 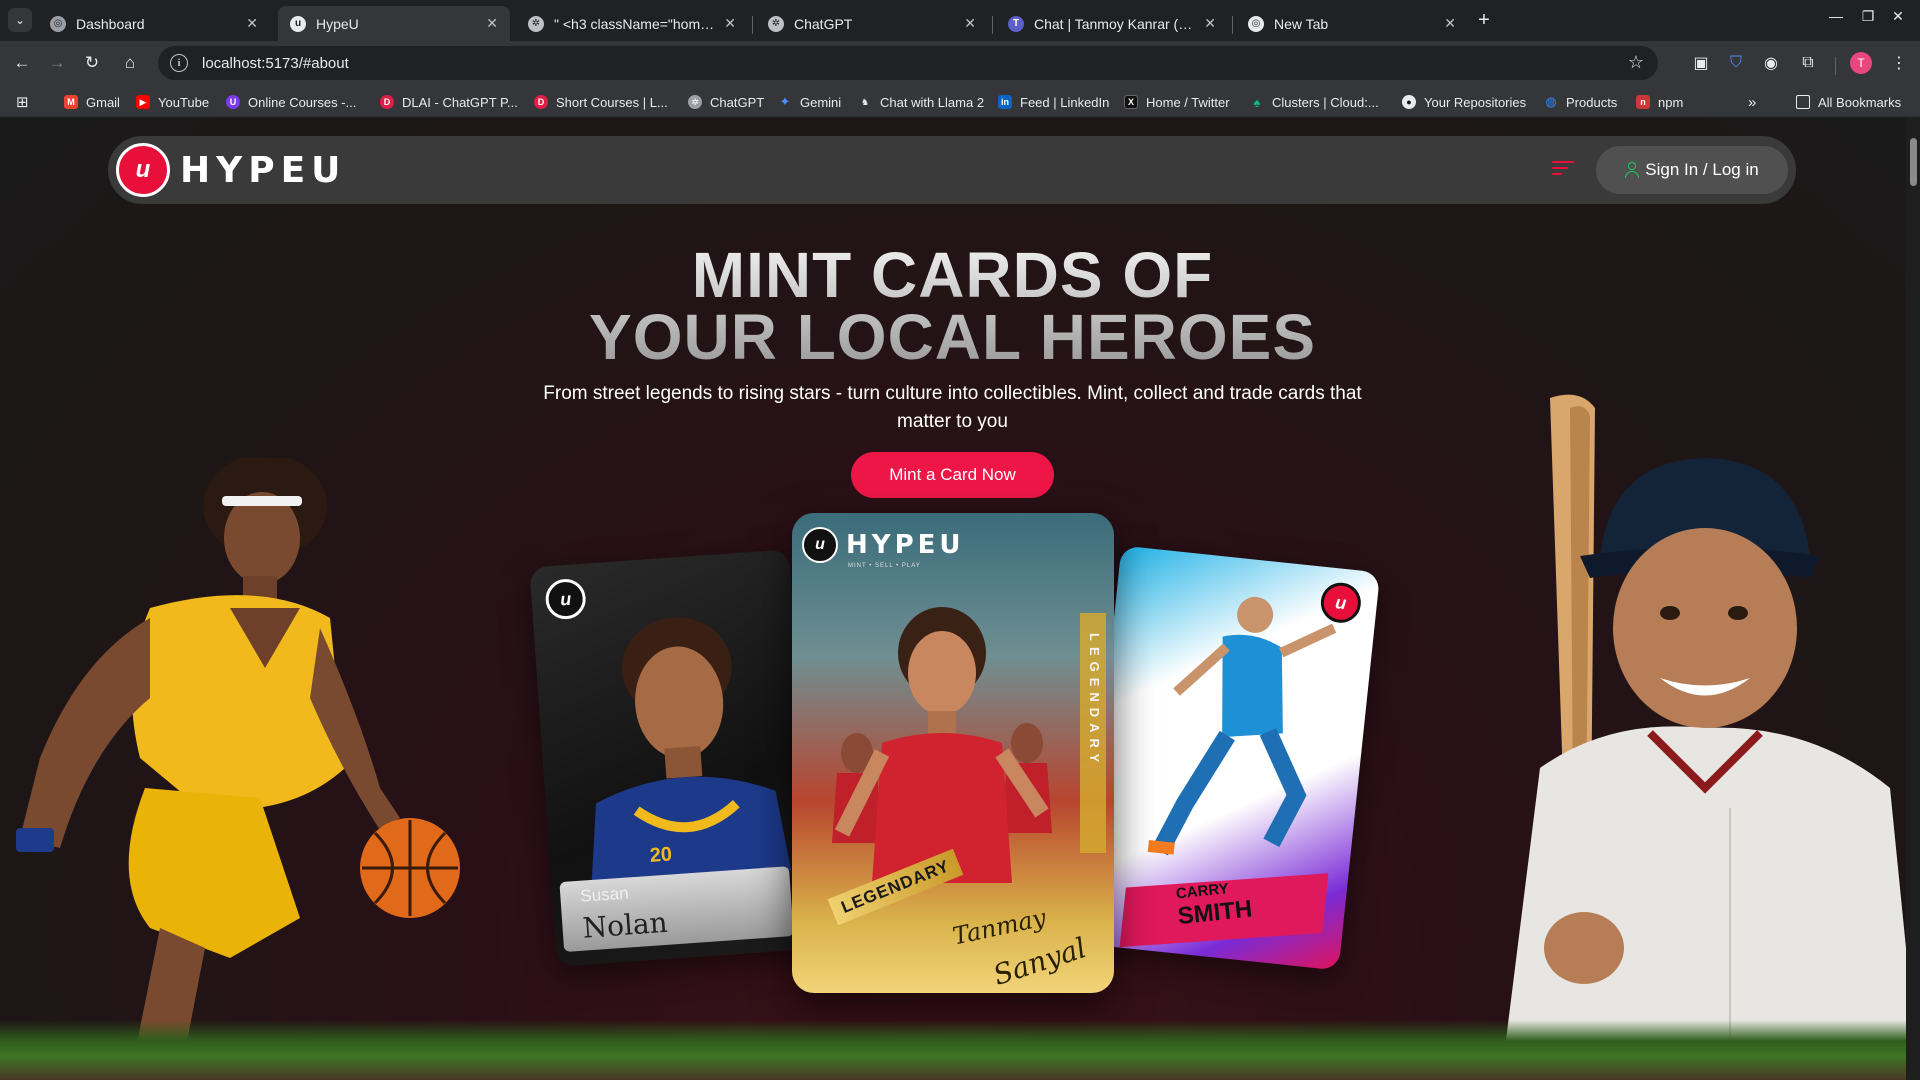 I want to click on home-icon: ⌂, so click(x=130, y=63).